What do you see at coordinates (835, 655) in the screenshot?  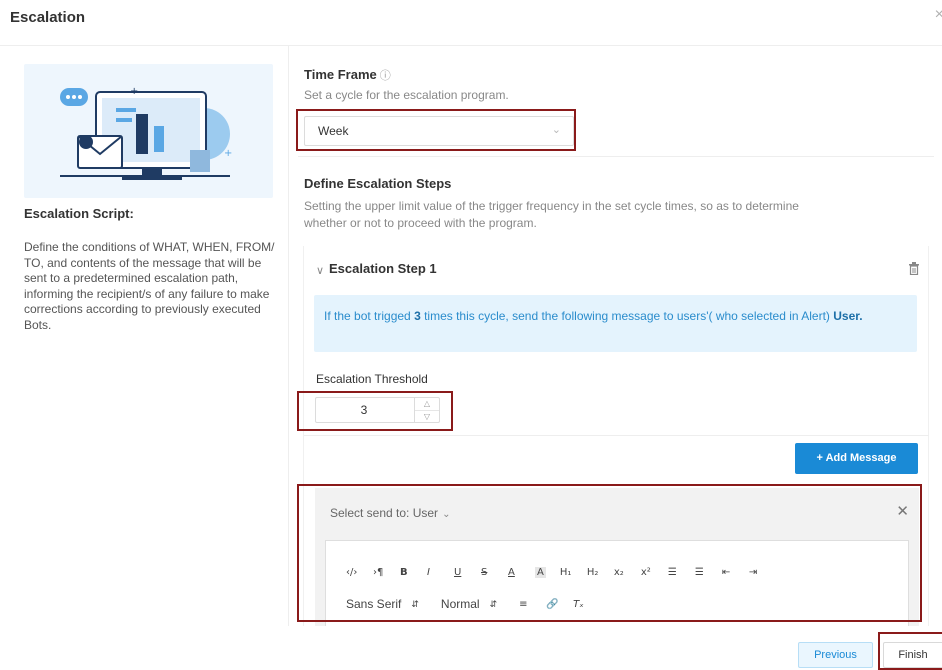 I see `previous-button: Previous` at bounding box center [835, 655].